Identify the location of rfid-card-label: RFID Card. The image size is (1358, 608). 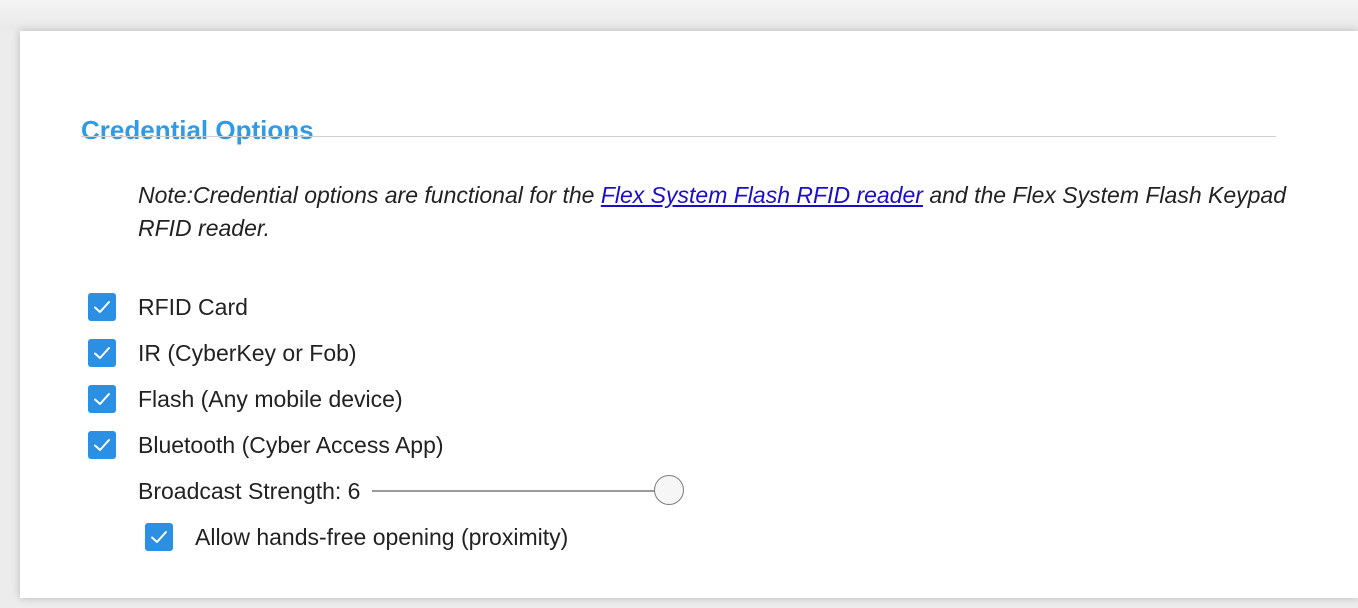
(193, 306).